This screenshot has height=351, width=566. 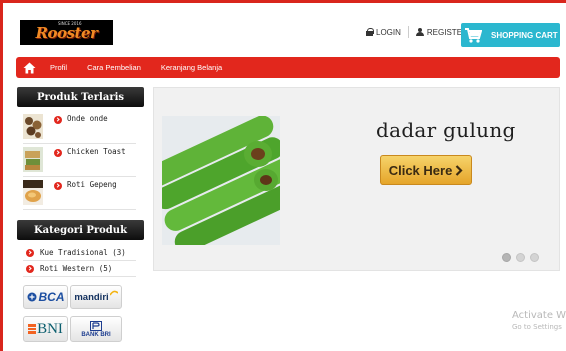 I want to click on bank-logo-mandiri: mandiri, so click(x=96, y=297).